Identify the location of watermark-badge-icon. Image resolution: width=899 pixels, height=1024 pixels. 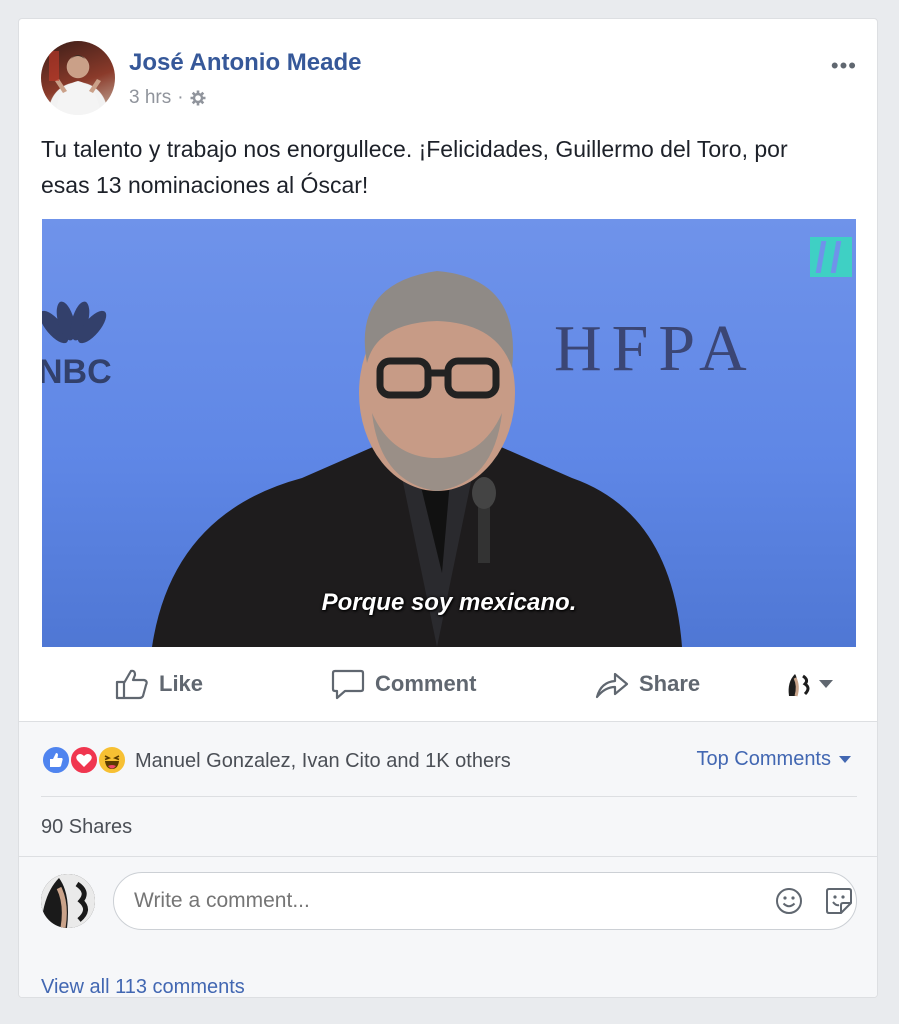
(831, 257).